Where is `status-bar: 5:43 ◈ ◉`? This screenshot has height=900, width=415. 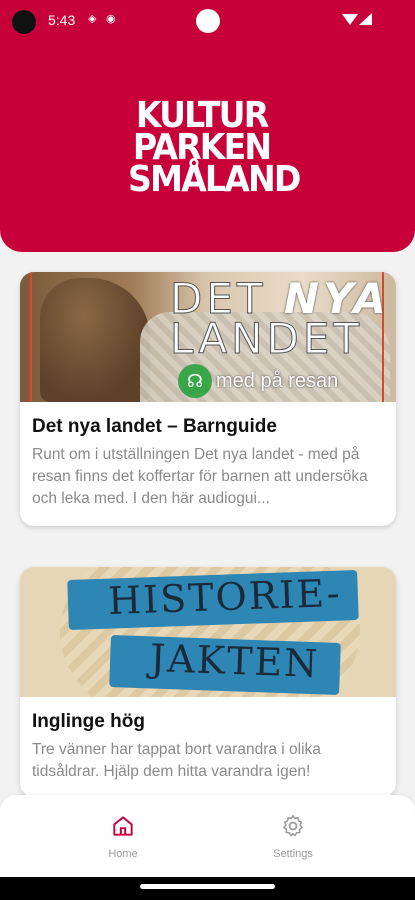
status-bar: 5:43 ◈ ◉ is located at coordinates (207, 20).